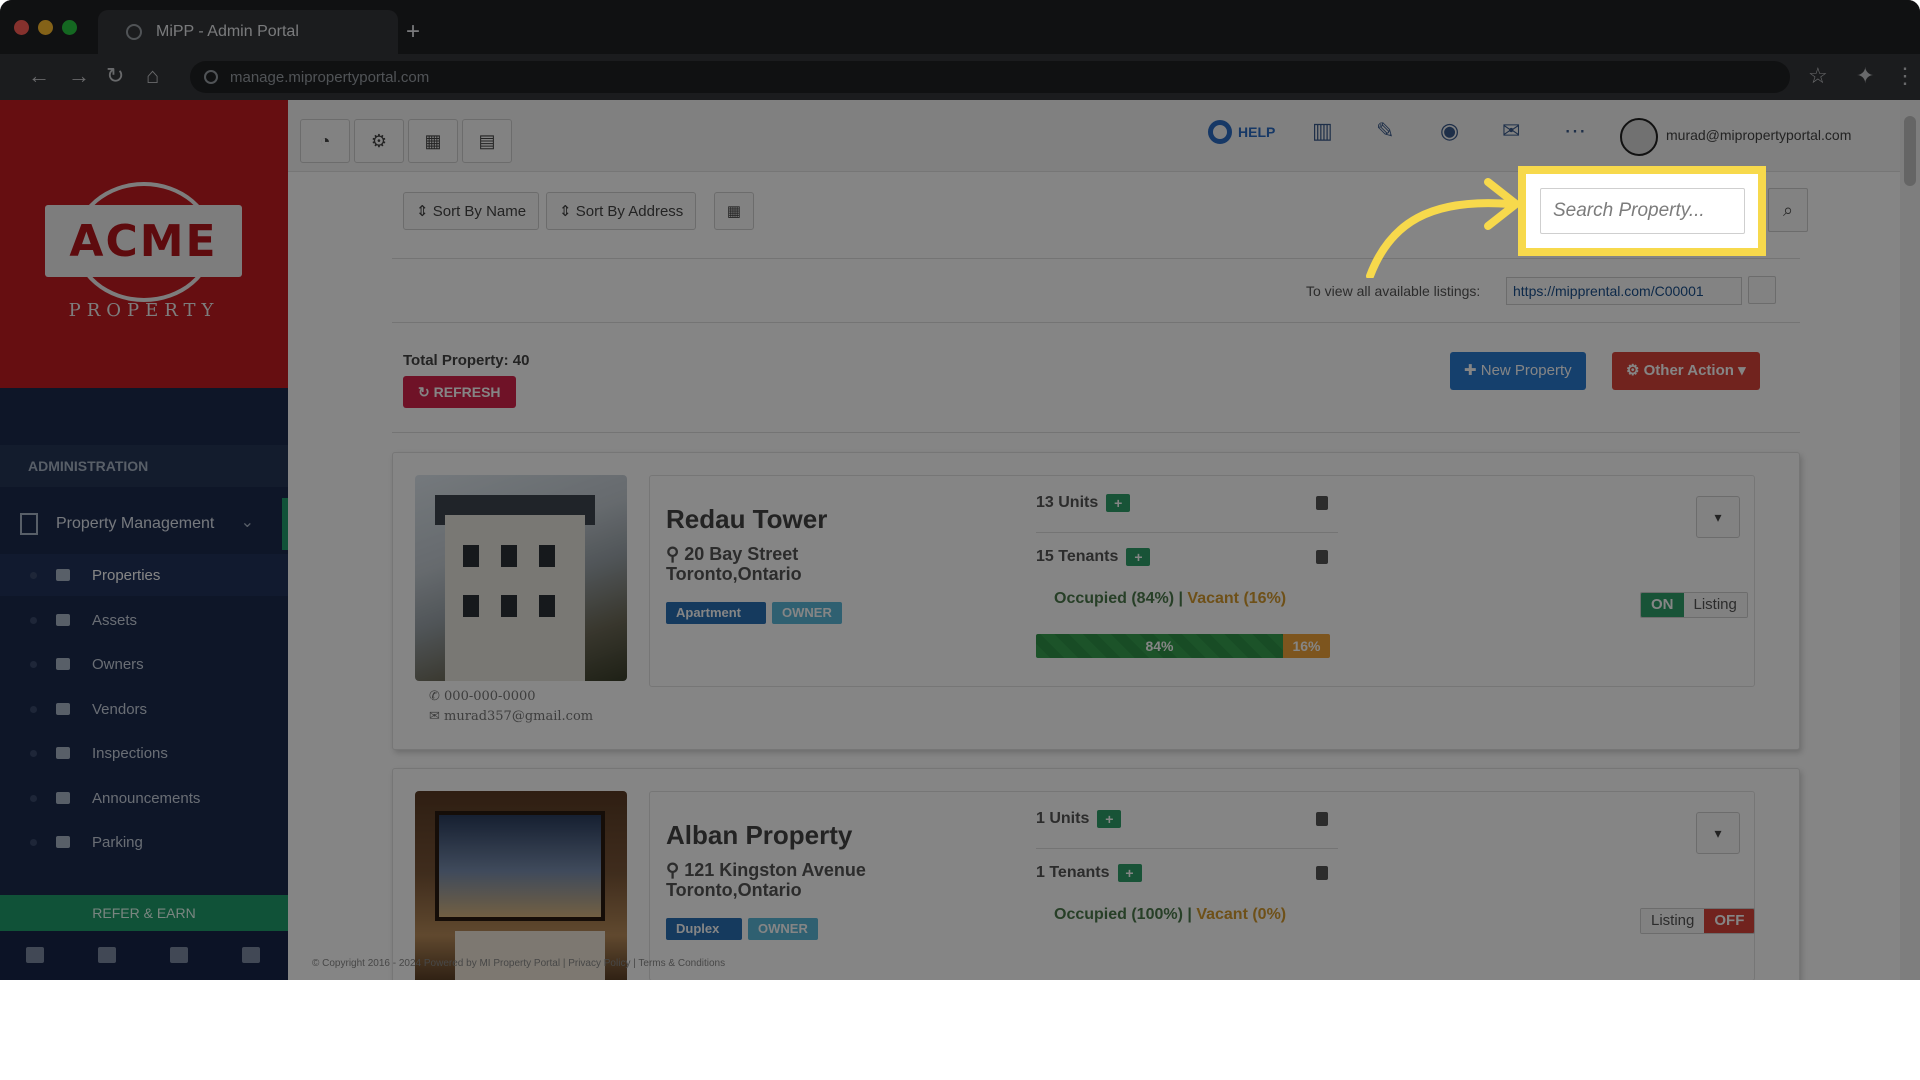 The width and height of the screenshot is (1920, 1080). I want to click on avatar, so click(1639, 137).